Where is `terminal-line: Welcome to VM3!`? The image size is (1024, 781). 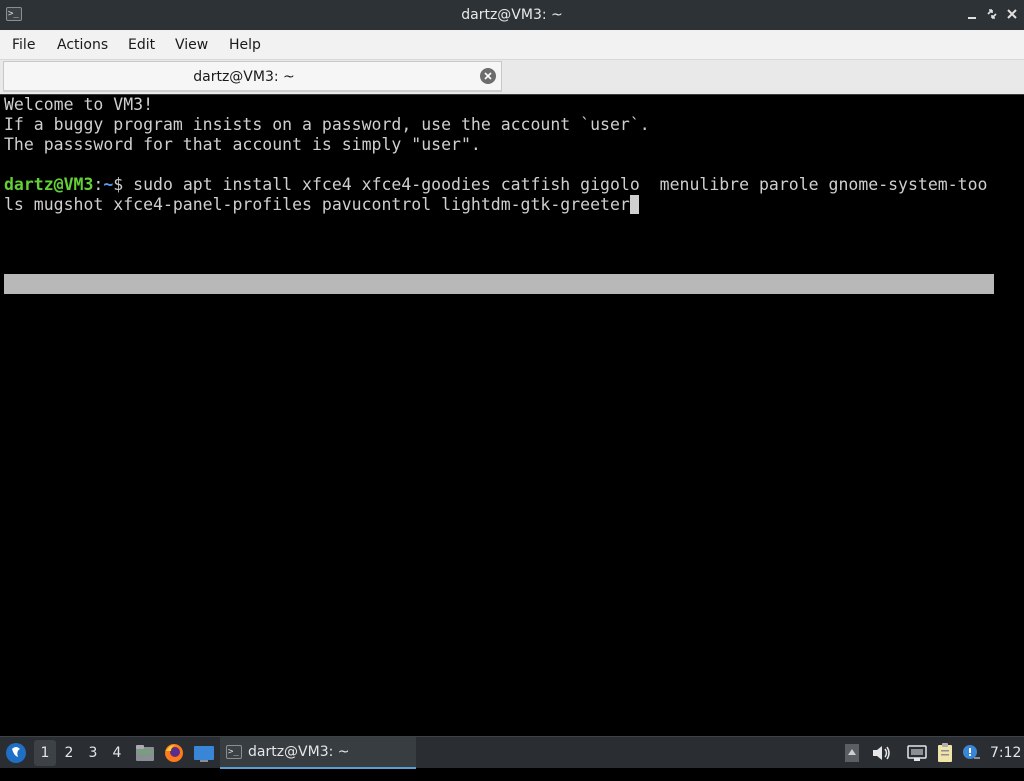 terminal-line: Welcome to VM3! is located at coordinates (79, 104).